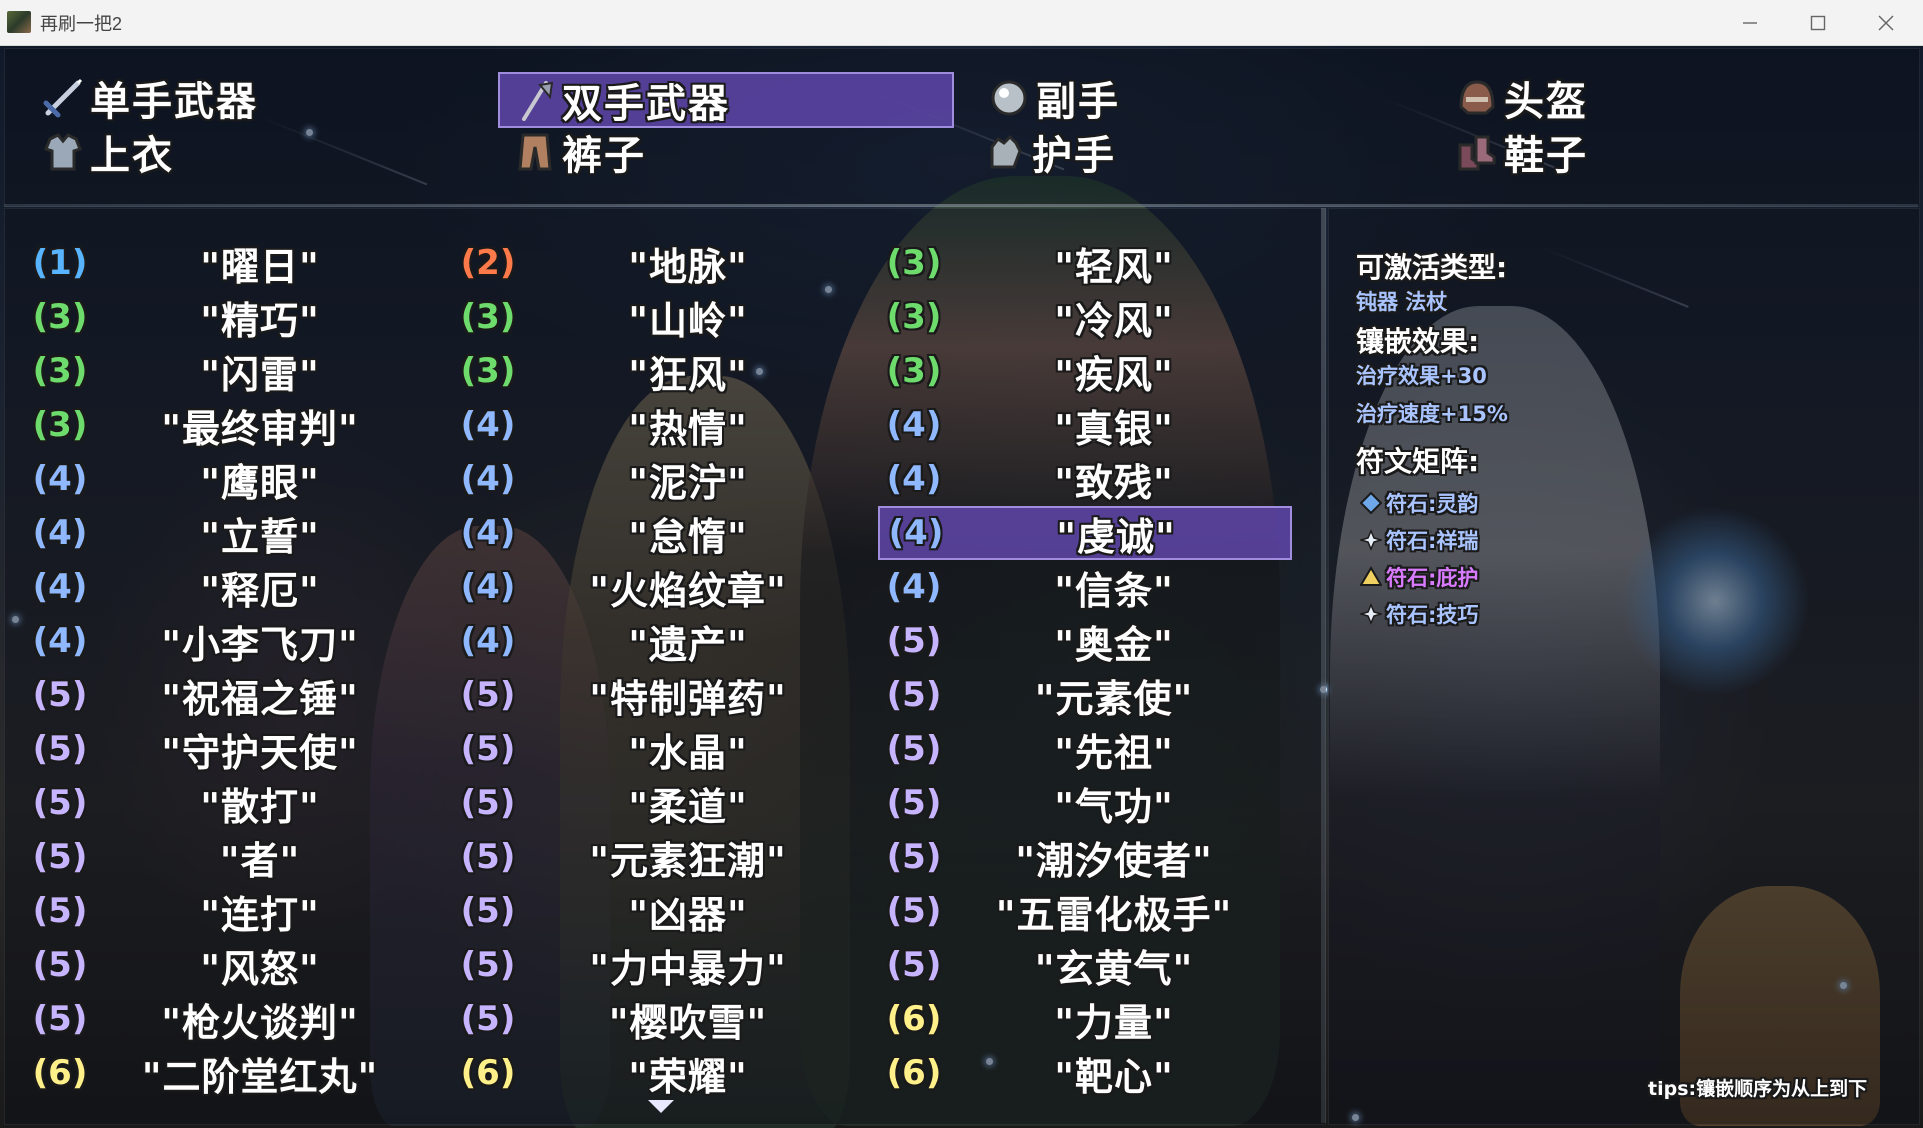  Describe the element at coordinates (1084, 371) in the screenshot. I see `rune-word-item: (3) "疾风"` at that location.